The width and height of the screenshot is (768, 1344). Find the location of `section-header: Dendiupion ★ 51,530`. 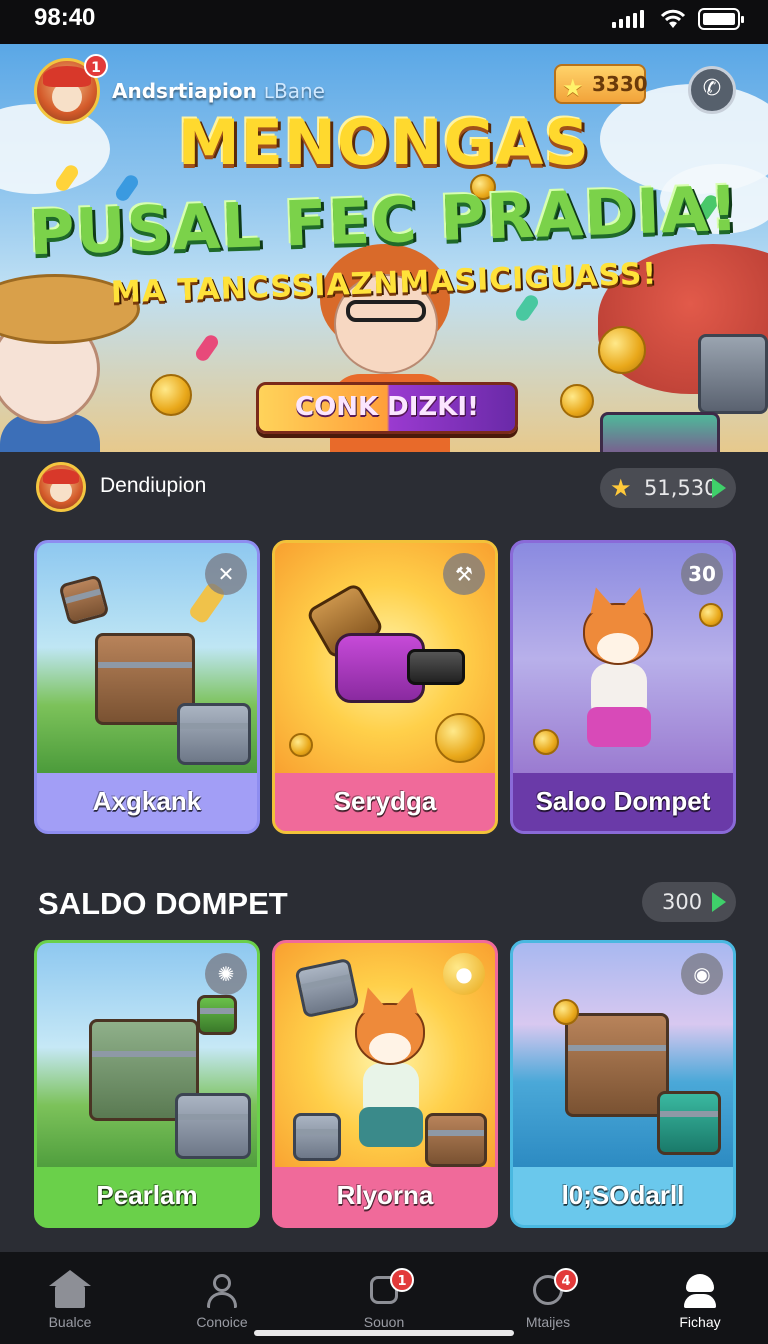

section-header: Dendiupion ★ 51,530 is located at coordinates (386, 487).